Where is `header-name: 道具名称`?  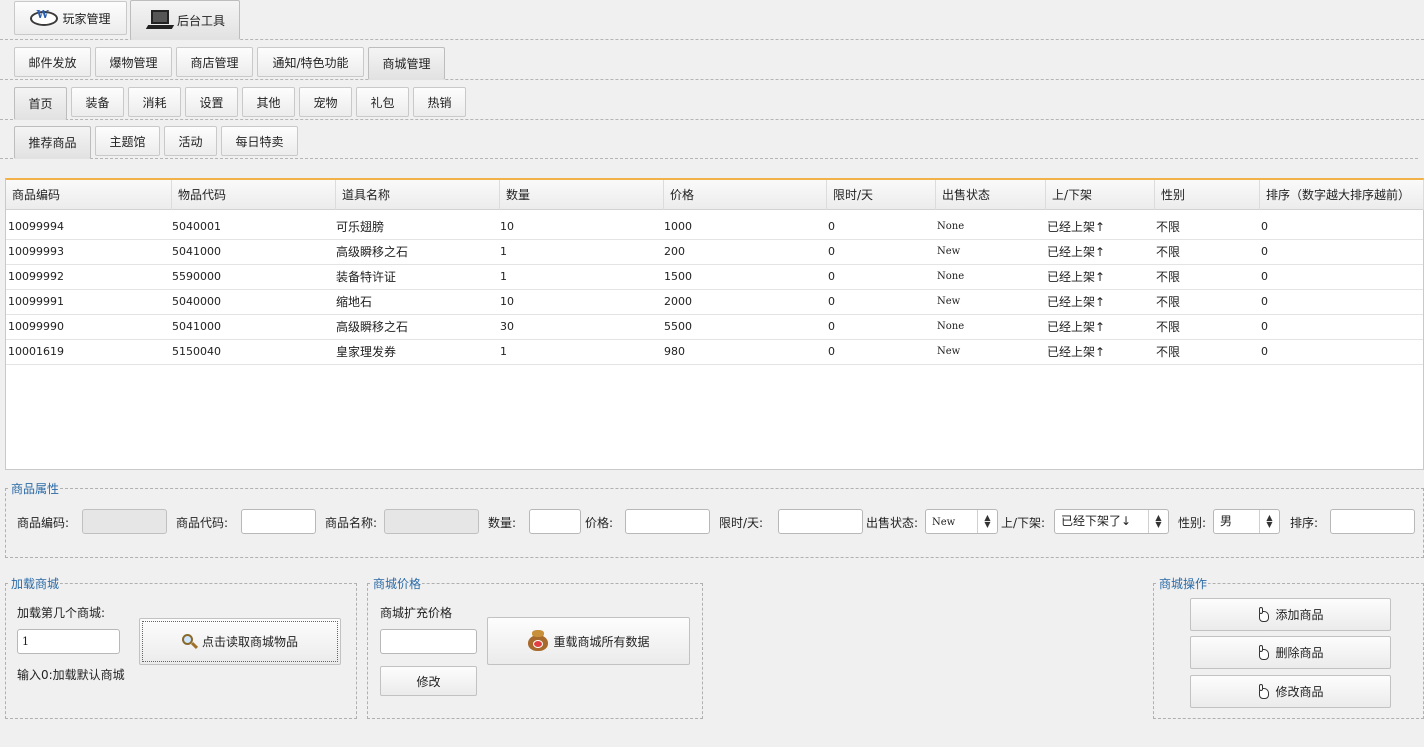
header-name: 道具名称 is located at coordinates (418, 195).